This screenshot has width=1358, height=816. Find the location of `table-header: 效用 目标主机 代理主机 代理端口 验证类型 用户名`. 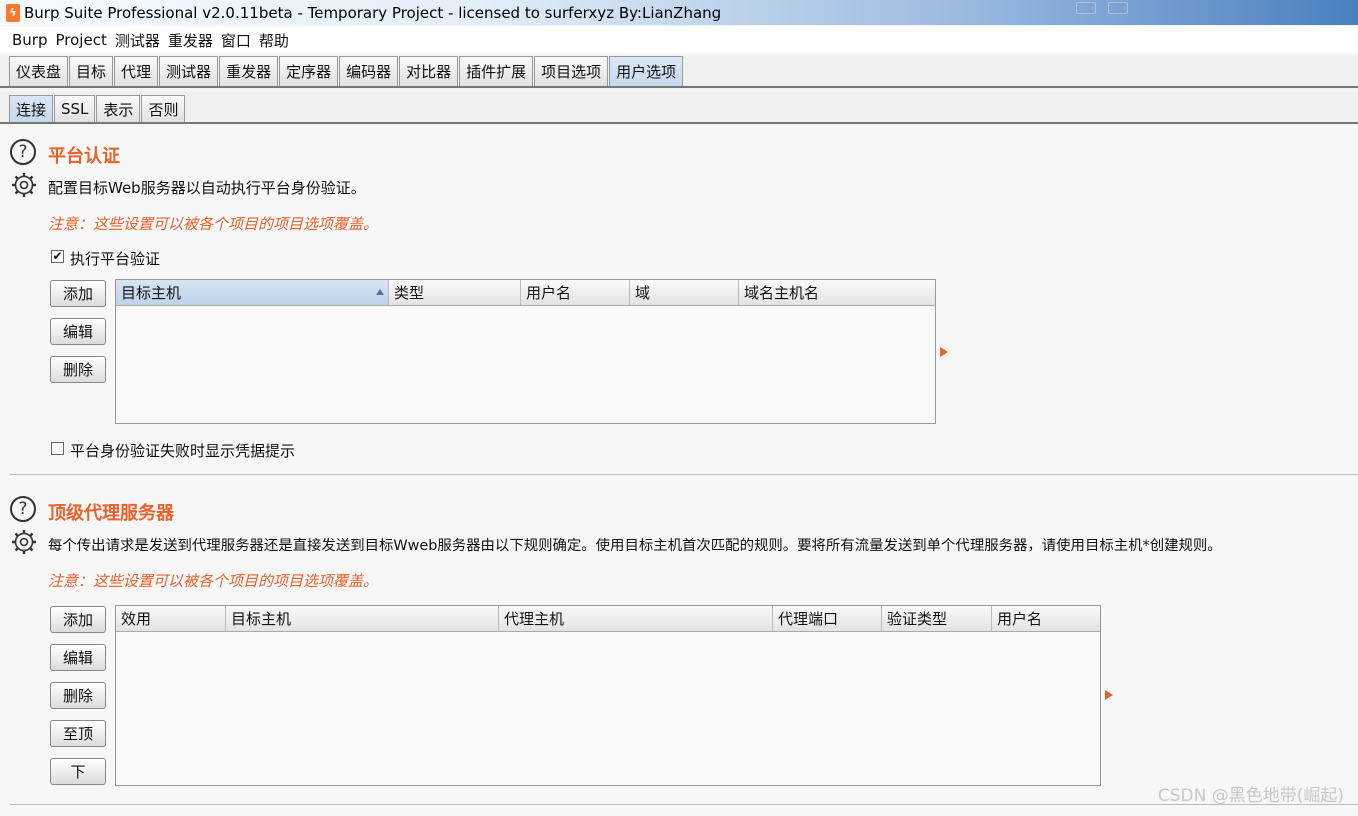

table-header: 效用 目标主机 代理主机 代理端口 验证类型 用户名 is located at coordinates (608, 619).